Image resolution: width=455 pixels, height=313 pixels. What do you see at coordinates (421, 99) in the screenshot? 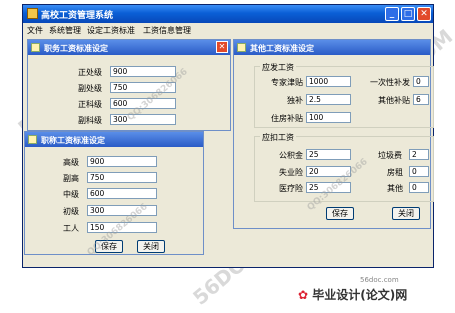
I see `payable-input-5: 6` at bounding box center [421, 99].